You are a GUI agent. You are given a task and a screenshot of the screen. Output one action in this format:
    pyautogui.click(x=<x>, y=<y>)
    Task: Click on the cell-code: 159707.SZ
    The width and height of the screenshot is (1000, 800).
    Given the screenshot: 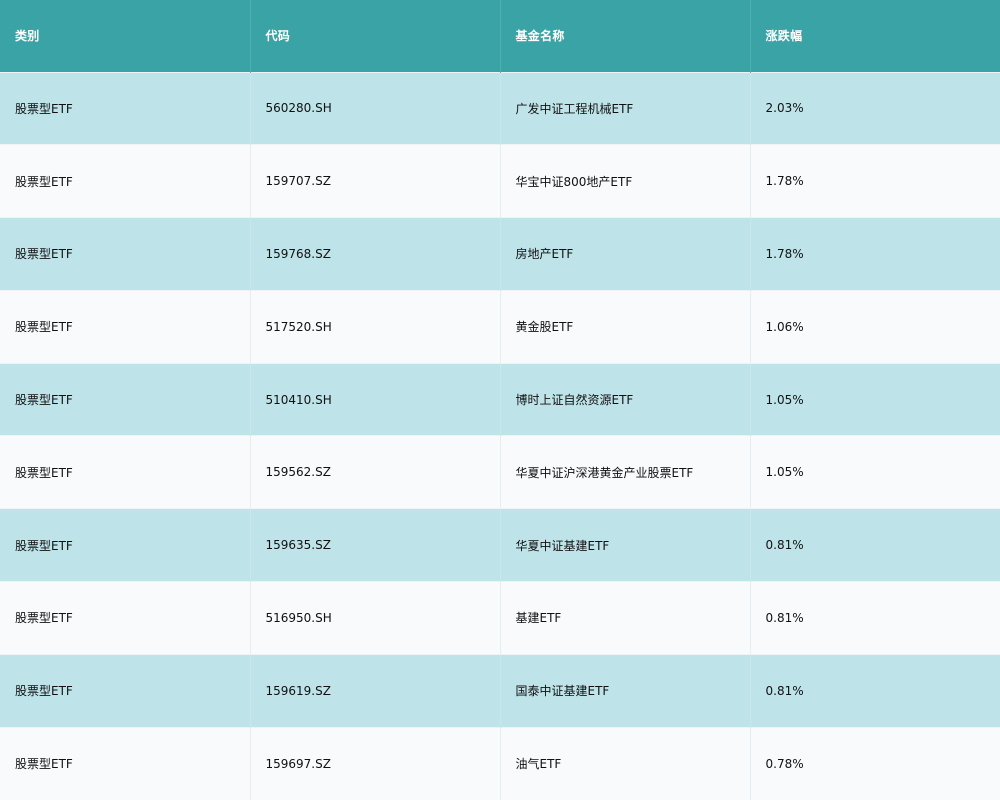 What is the action you would take?
    pyautogui.click(x=375, y=181)
    